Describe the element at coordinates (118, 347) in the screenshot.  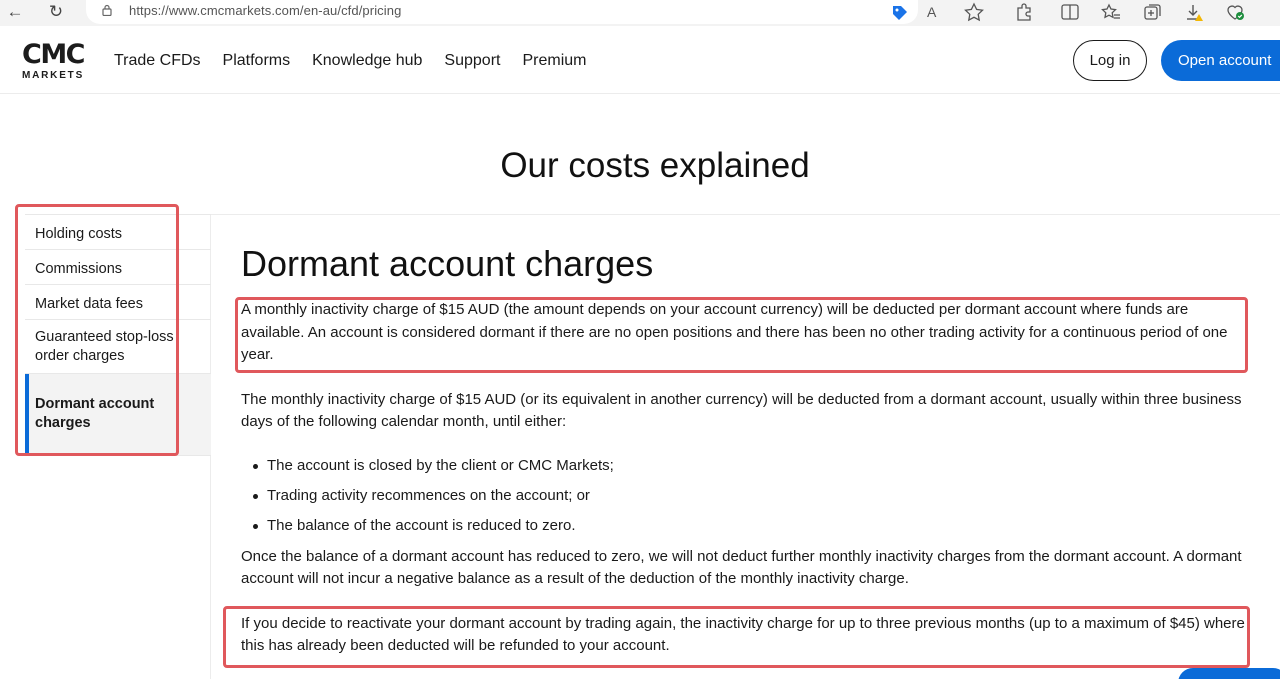
I see `sidebar-item-guaranteed-stop-loss: Guaranteed stop-loss order charges` at that location.